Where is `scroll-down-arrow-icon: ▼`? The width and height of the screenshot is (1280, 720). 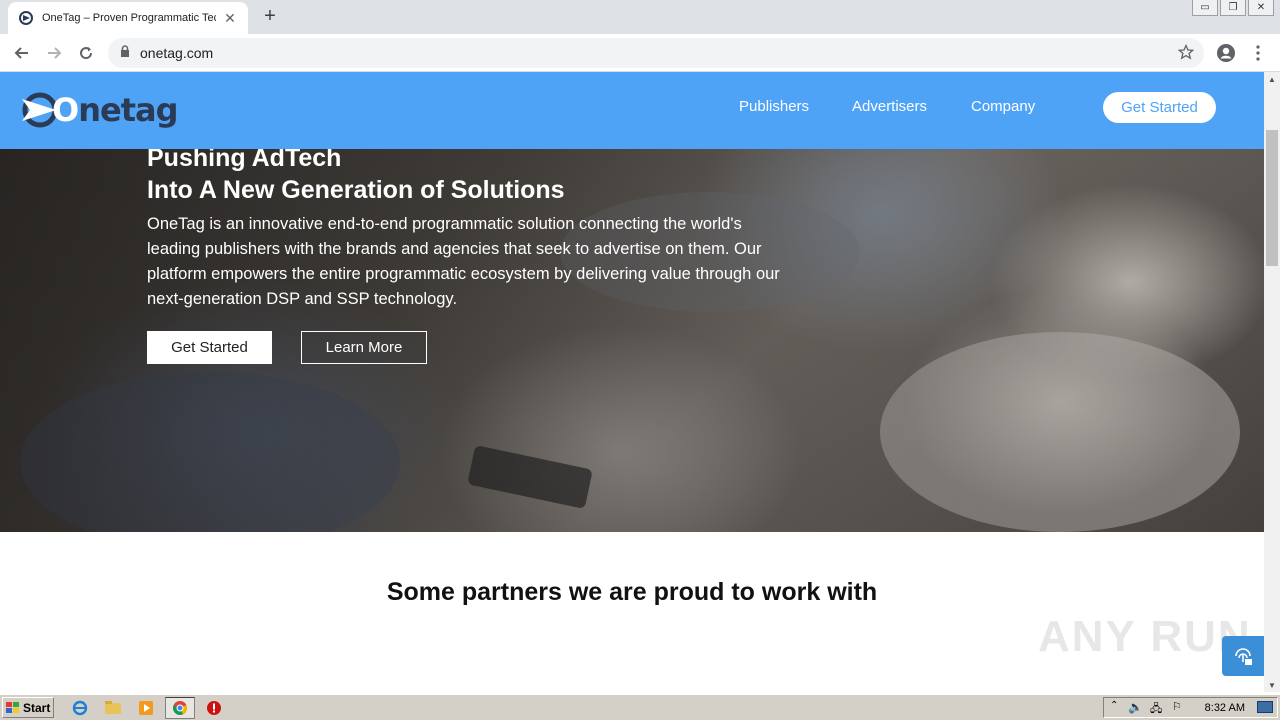
scroll-down-arrow-icon: ▼ is located at coordinates (1272, 685).